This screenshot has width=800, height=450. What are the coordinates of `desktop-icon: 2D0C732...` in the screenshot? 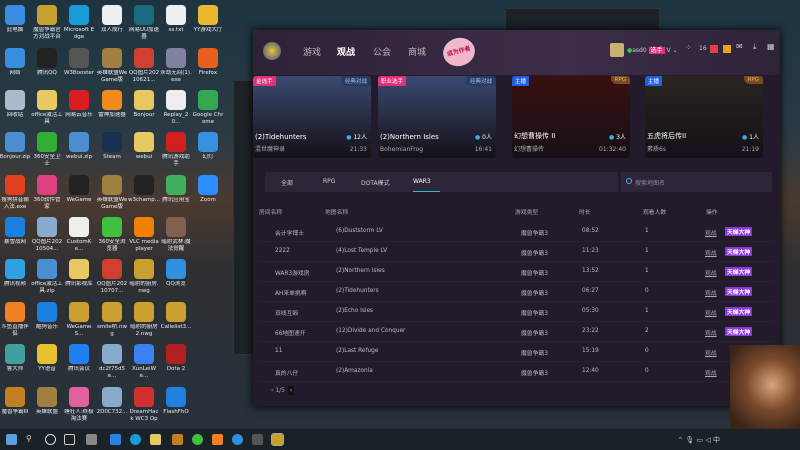 It's located at (112, 401).